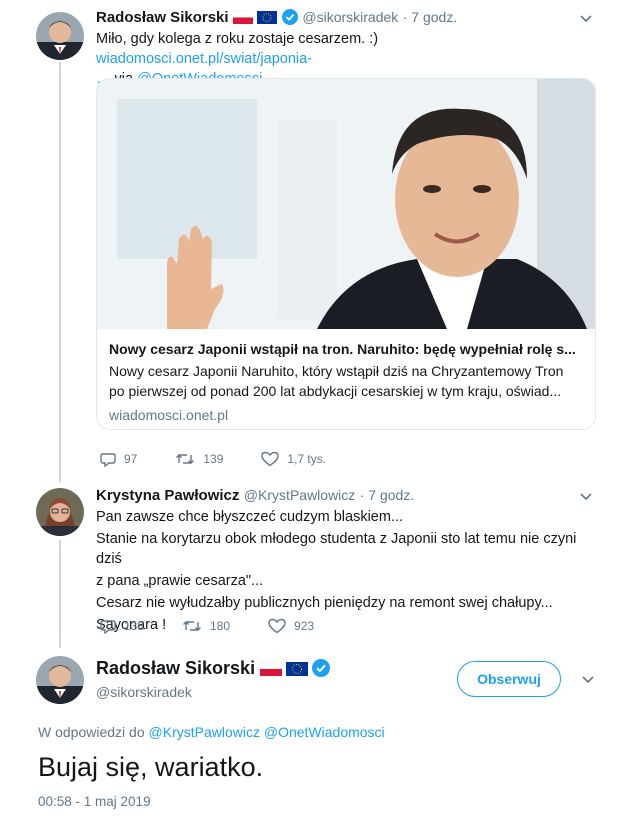  Describe the element at coordinates (206, 626) in the screenshot. I see `retweet-button: 180` at that location.